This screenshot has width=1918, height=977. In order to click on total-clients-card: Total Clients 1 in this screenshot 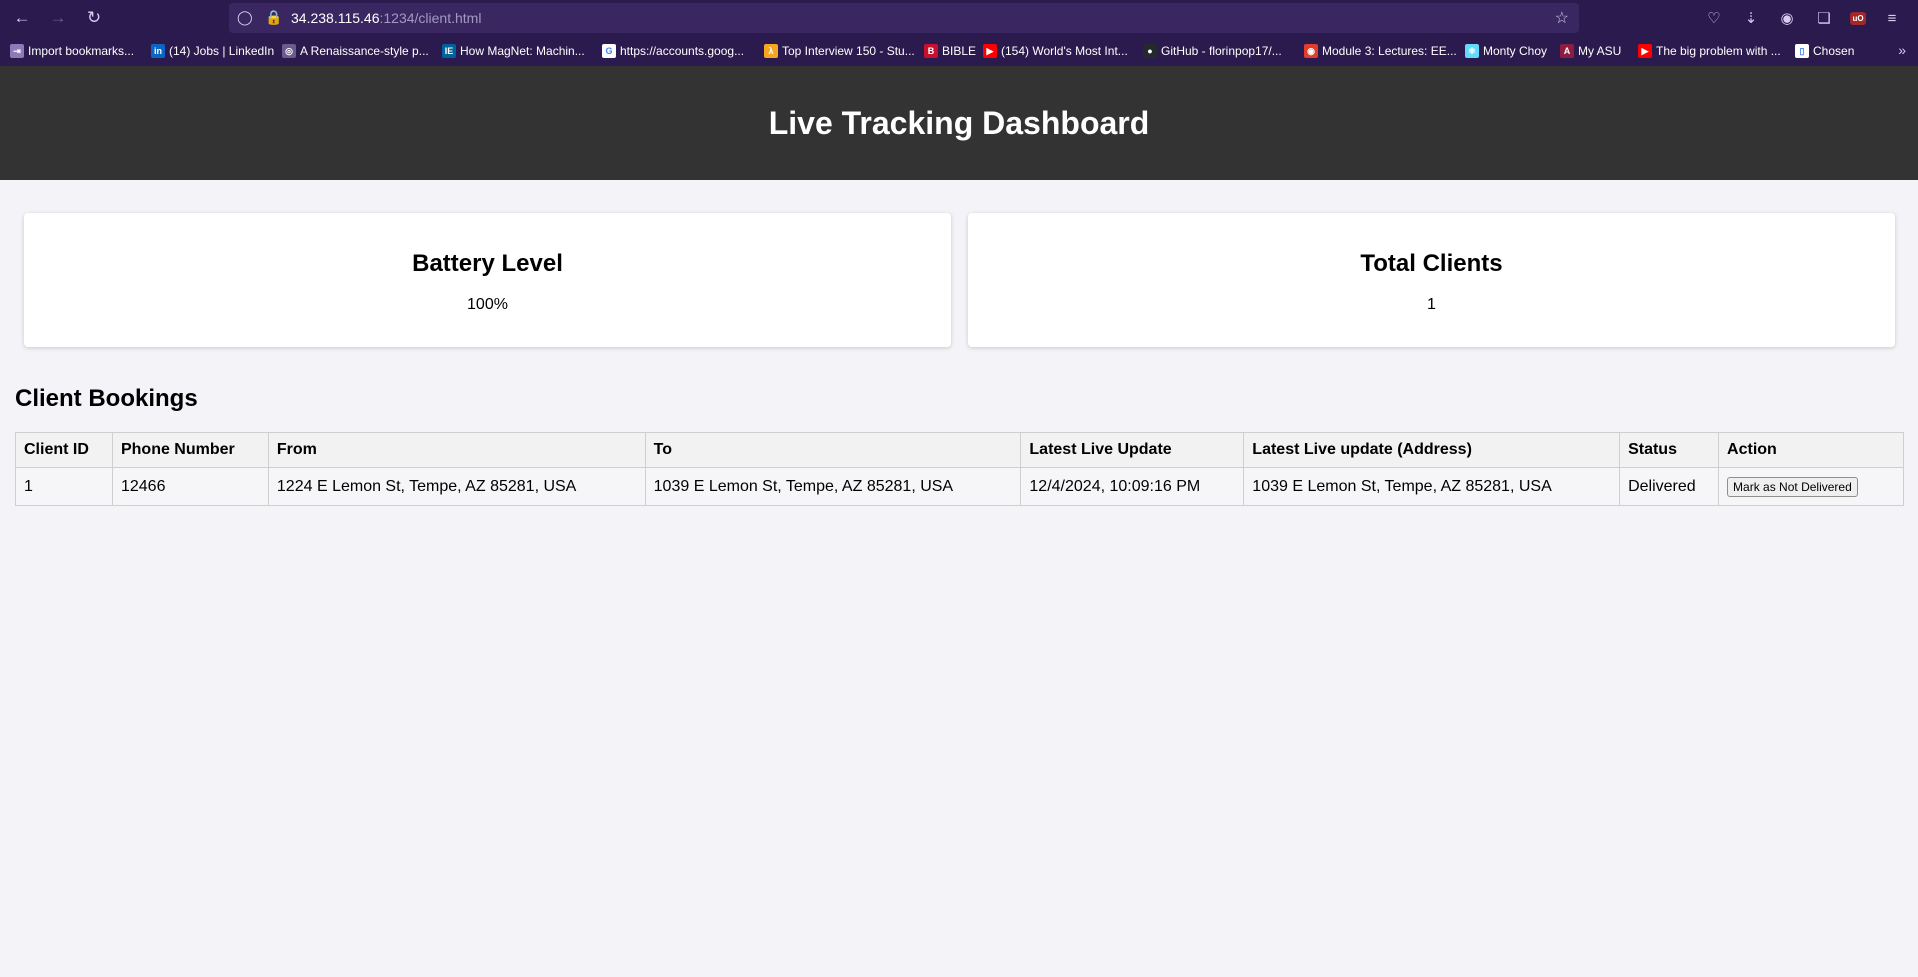, I will do `click(1431, 280)`.